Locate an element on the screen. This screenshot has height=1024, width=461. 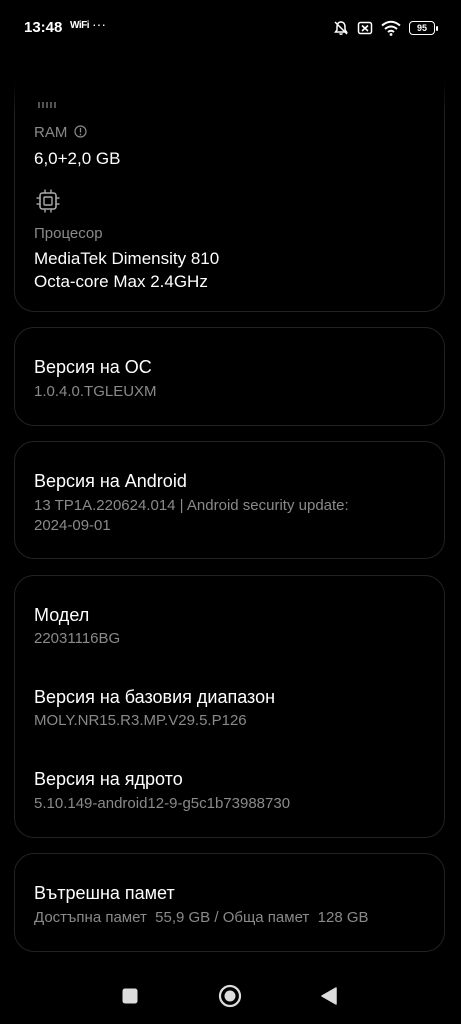
baseband-value: MOLY.NR15.R3.MP.V29.5.P126 is located at coordinates (140, 720).